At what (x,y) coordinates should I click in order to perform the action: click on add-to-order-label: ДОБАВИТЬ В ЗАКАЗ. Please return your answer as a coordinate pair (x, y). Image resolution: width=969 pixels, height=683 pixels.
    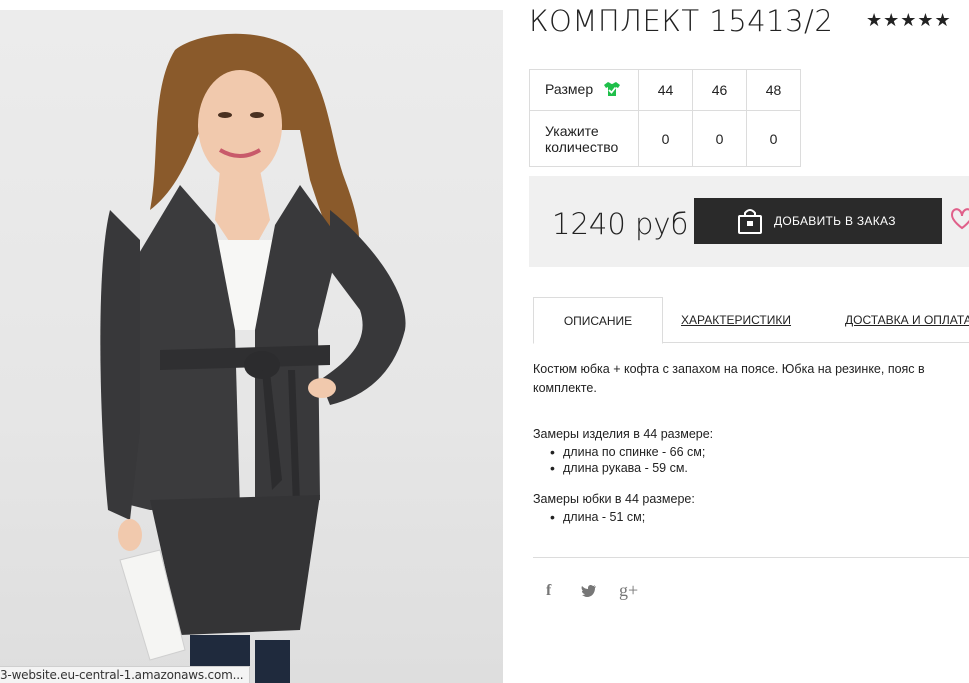
    Looking at the image, I should click on (835, 221).